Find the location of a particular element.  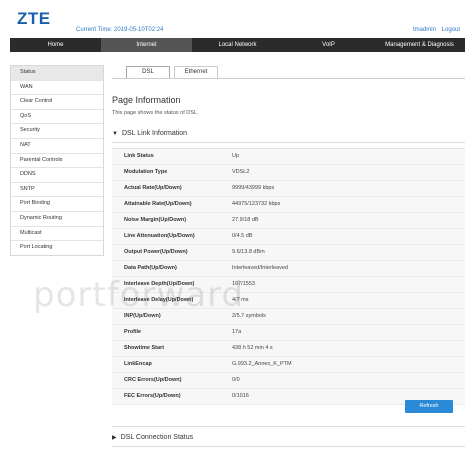

row-value: 2/5.7 symbols is located at coordinates (249, 316).